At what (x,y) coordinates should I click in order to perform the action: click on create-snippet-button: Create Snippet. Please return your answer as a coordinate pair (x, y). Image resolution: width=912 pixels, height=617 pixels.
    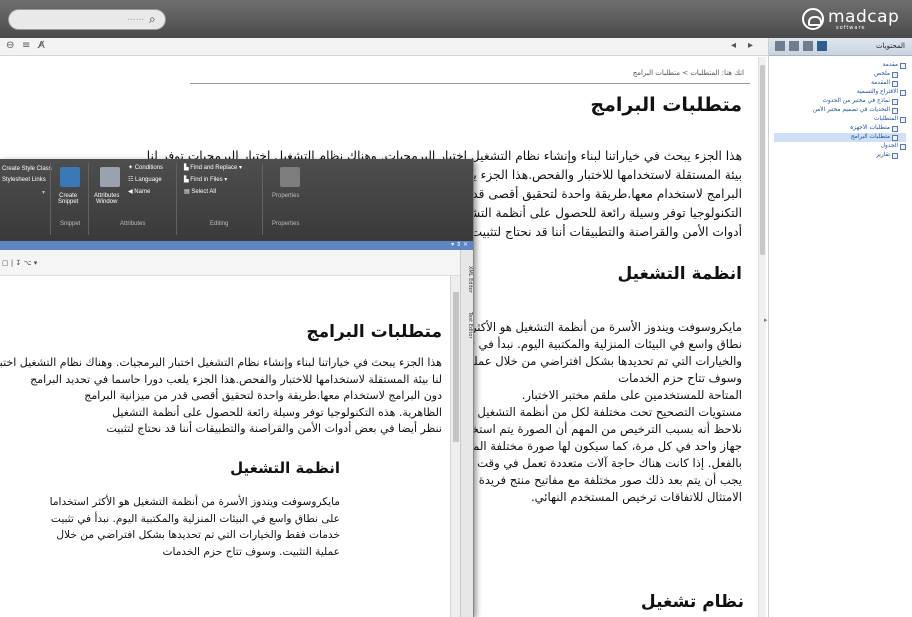
    Looking at the image, I should click on (68, 199).